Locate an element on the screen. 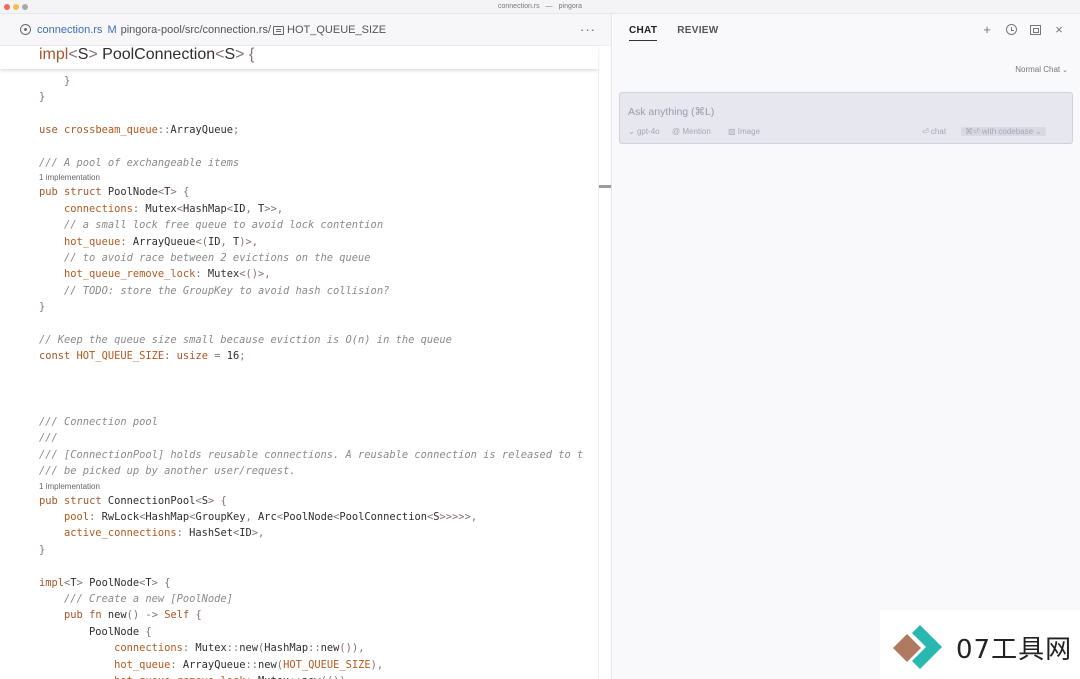  expand-button is located at coordinates (1035, 30).